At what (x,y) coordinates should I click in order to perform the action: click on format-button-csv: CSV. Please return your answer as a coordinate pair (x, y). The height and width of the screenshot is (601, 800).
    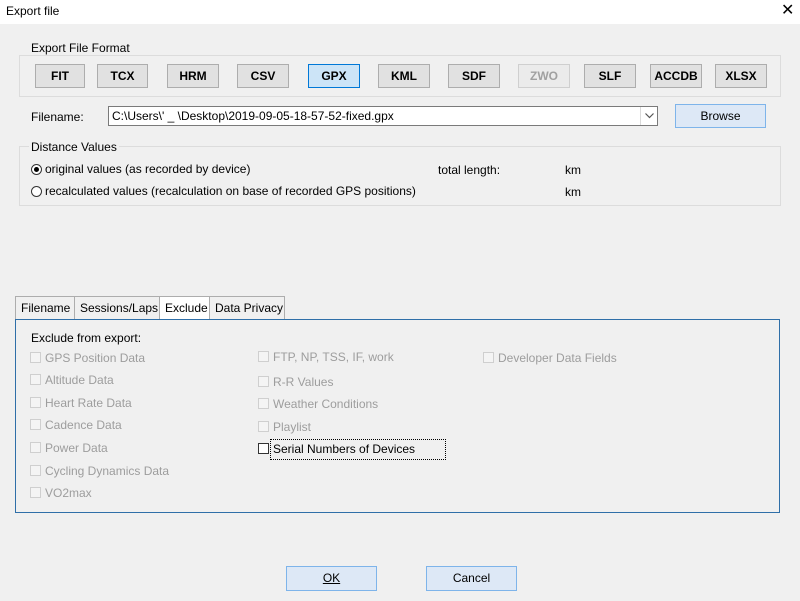
    Looking at the image, I should click on (263, 76).